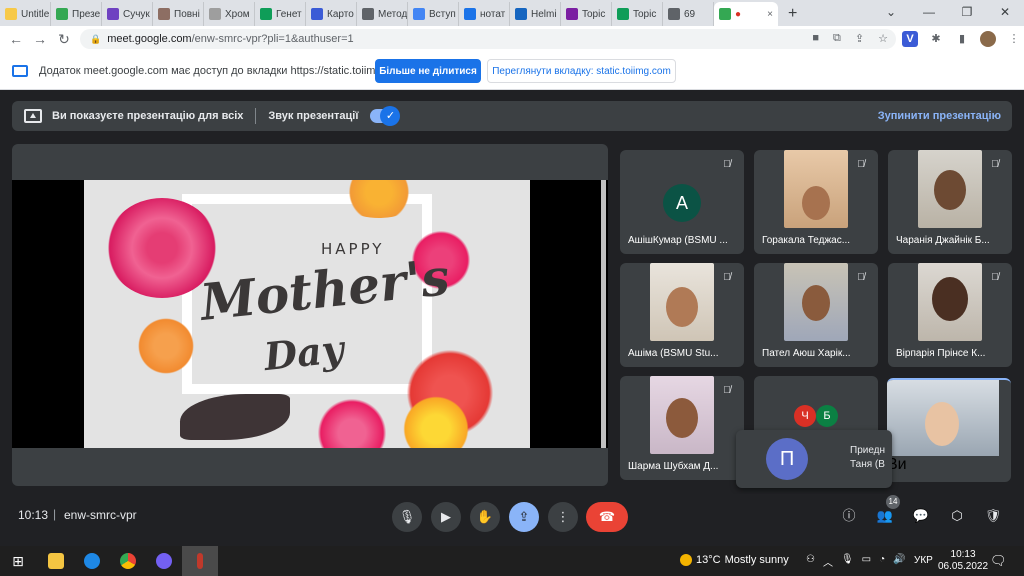  I want to click on taskbar-chrome, so click(128, 561).